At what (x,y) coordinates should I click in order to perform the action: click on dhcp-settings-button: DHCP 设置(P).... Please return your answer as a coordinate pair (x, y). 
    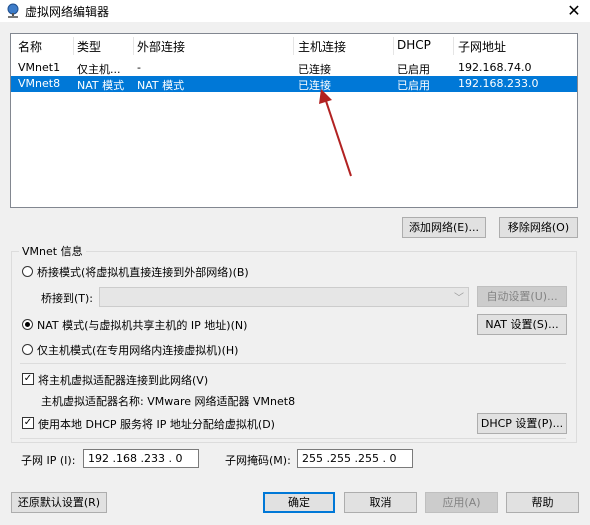
    Looking at the image, I should click on (522, 423).